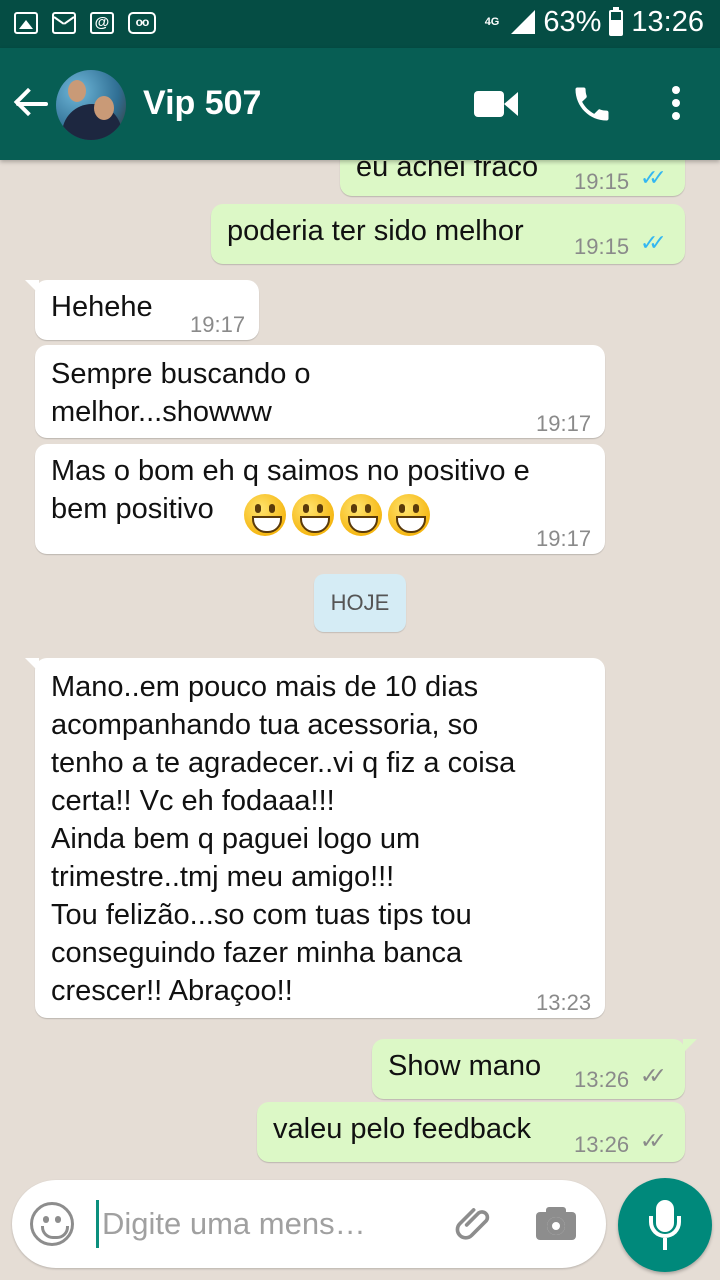 The width and height of the screenshot is (720, 1280). Describe the element at coordinates (142, 23) in the screenshot. I see `voicemail-icon: oo` at that location.